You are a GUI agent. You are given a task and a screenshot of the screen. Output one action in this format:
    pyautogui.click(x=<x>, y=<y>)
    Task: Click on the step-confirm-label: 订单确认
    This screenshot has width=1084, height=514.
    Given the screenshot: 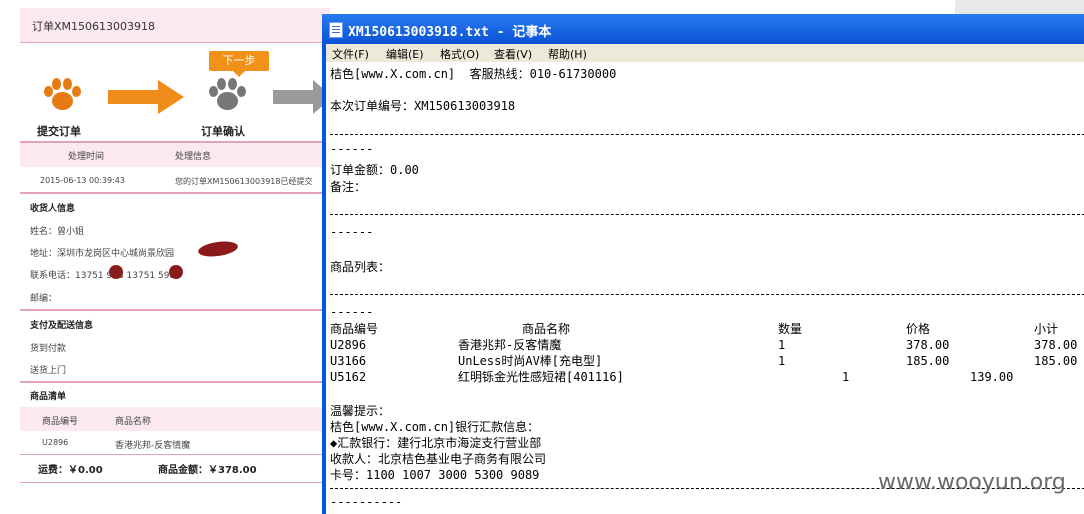 What is the action you would take?
    pyautogui.click(x=223, y=131)
    